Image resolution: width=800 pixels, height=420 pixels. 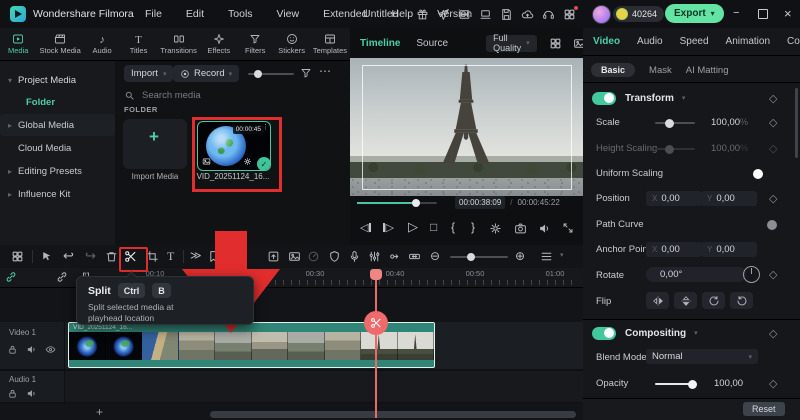 I want to click on subtab-mask: Mask, so click(x=660, y=70).